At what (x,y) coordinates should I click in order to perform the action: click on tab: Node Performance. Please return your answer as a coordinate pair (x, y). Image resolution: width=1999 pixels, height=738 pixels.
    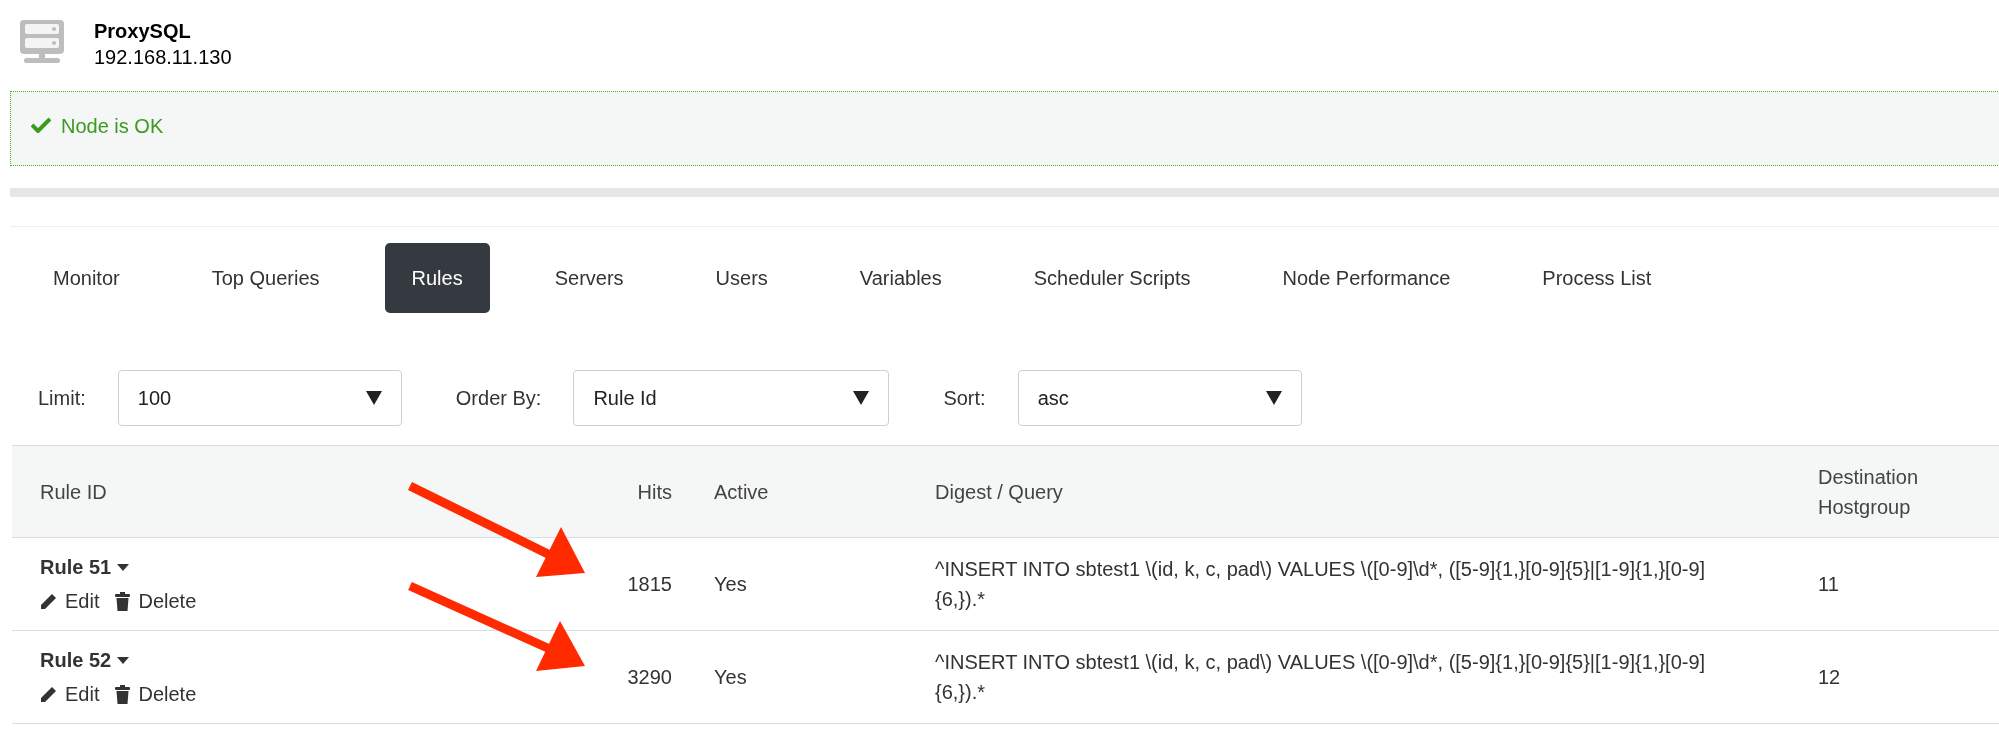
    Looking at the image, I should click on (1366, 278).